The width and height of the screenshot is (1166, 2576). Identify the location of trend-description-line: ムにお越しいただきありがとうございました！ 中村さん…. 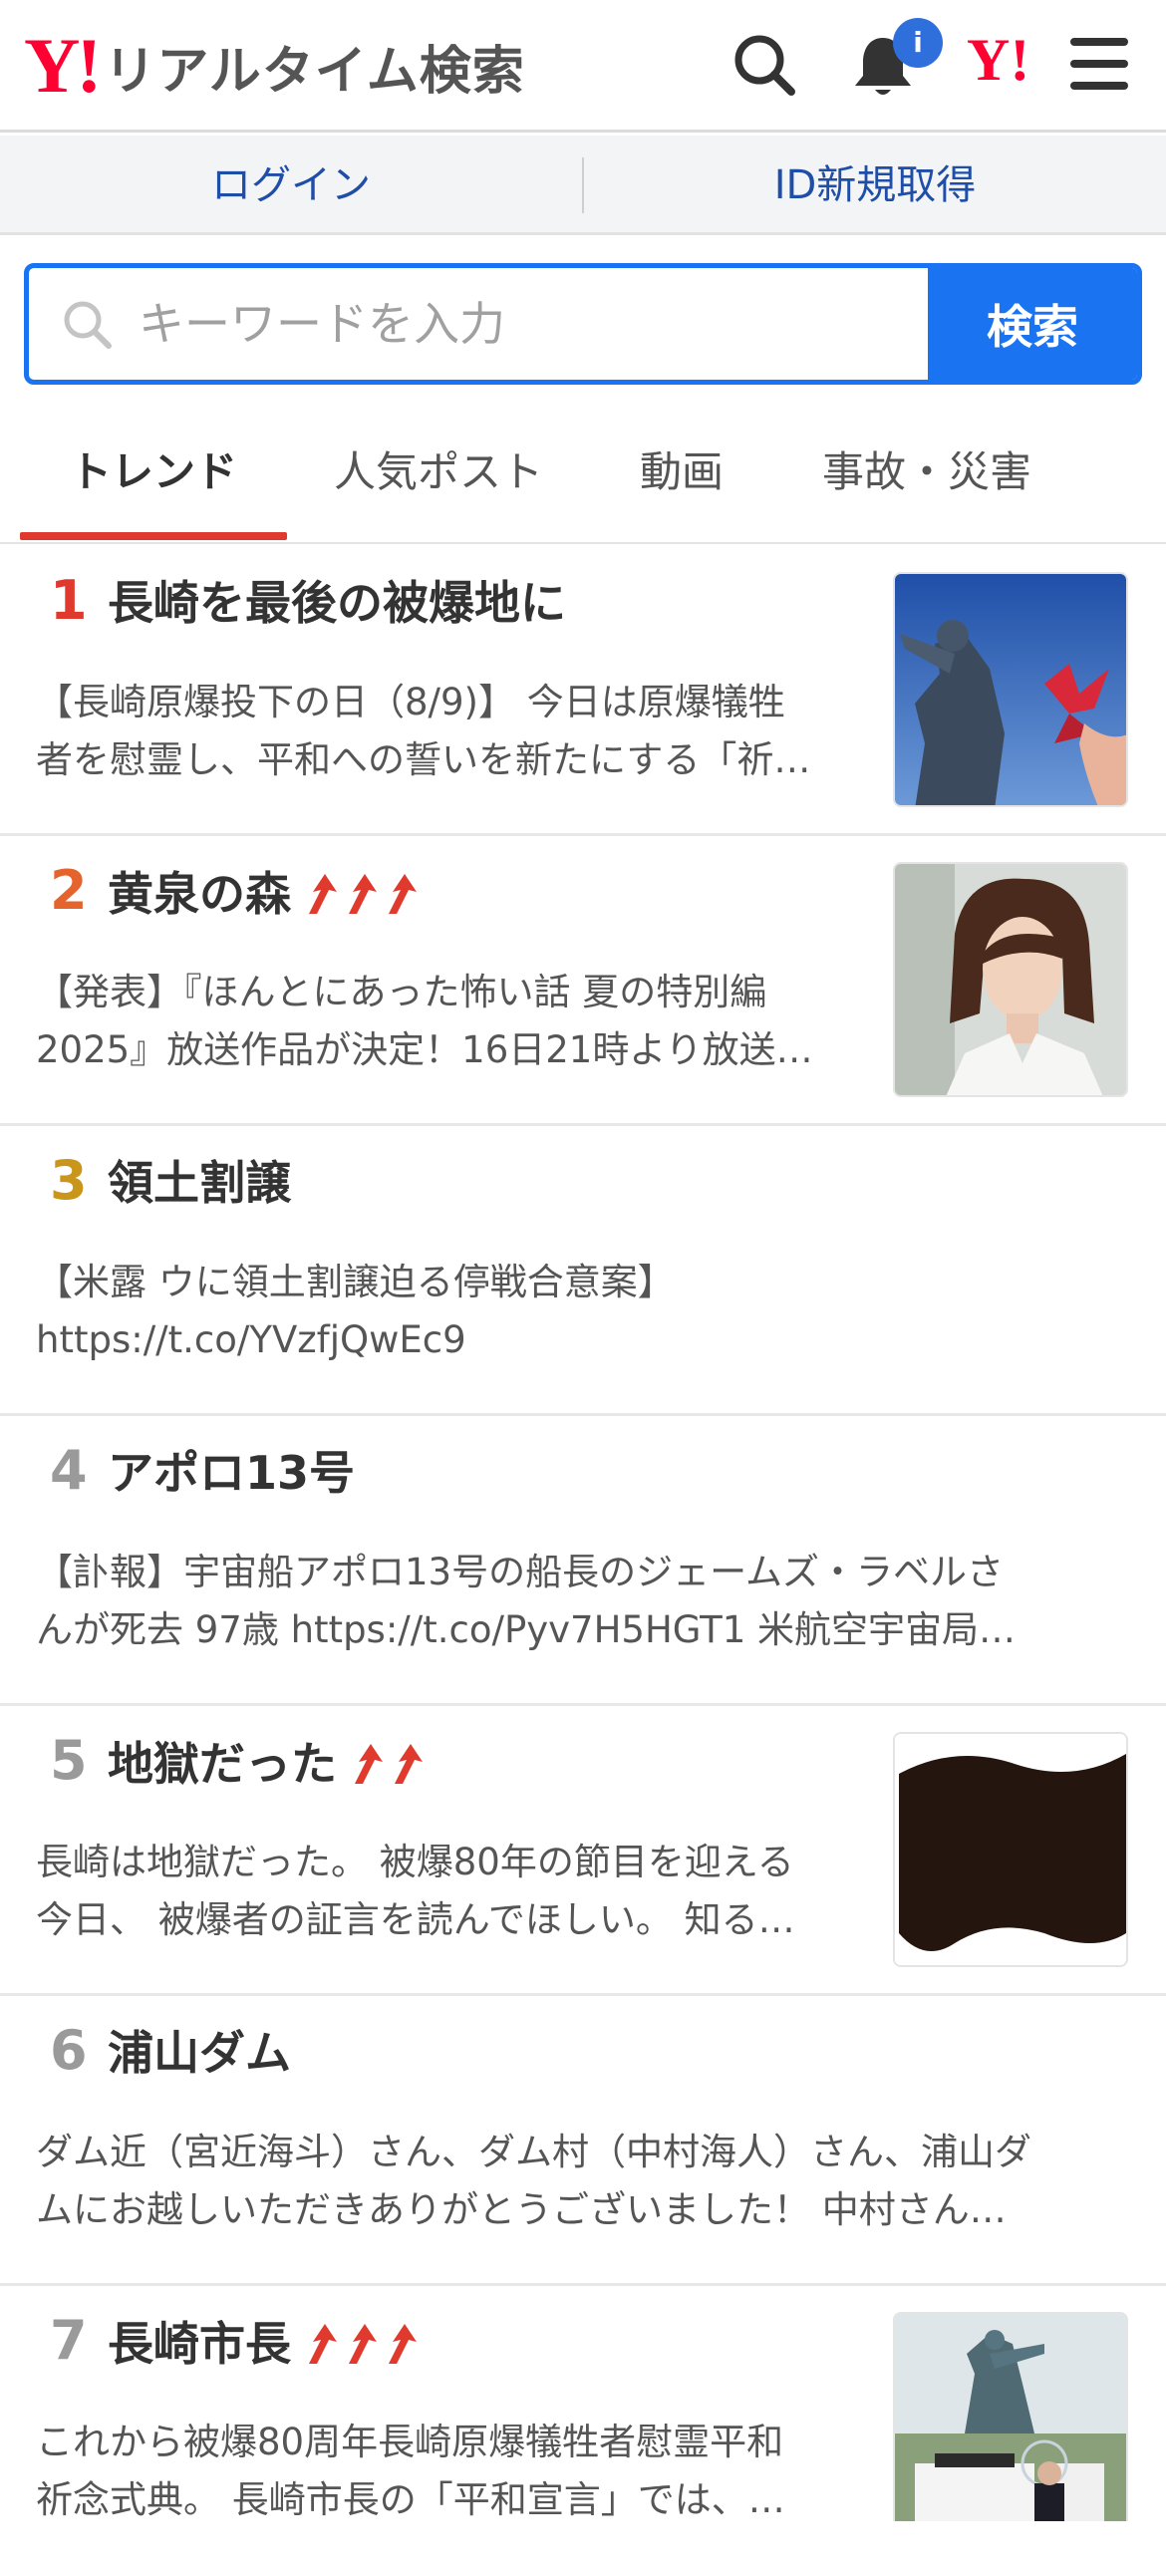
(521, 2209).